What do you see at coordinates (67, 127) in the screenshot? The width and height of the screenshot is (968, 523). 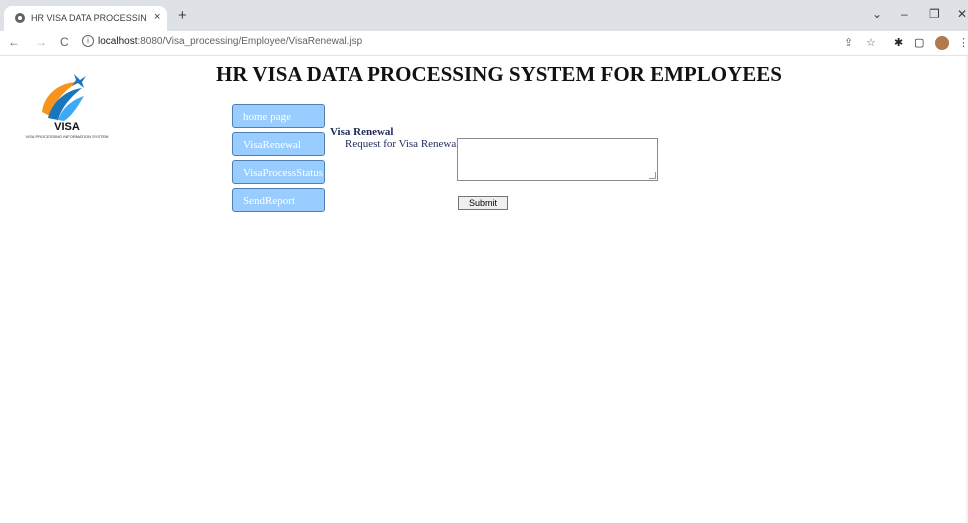 I see `logo-name: VISA` at bounding box center [67, 127].